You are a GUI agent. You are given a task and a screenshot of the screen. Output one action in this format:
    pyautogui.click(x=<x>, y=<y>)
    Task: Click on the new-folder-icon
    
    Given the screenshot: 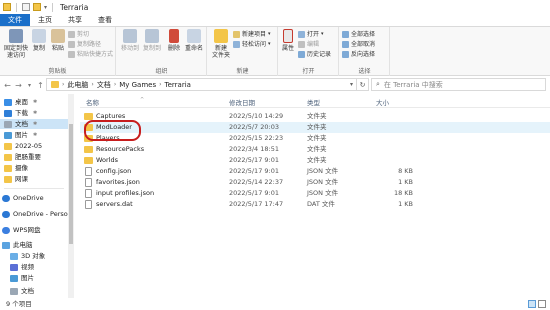 What is the action you would take?
    pyautogui.click(x=37, y=7)
    